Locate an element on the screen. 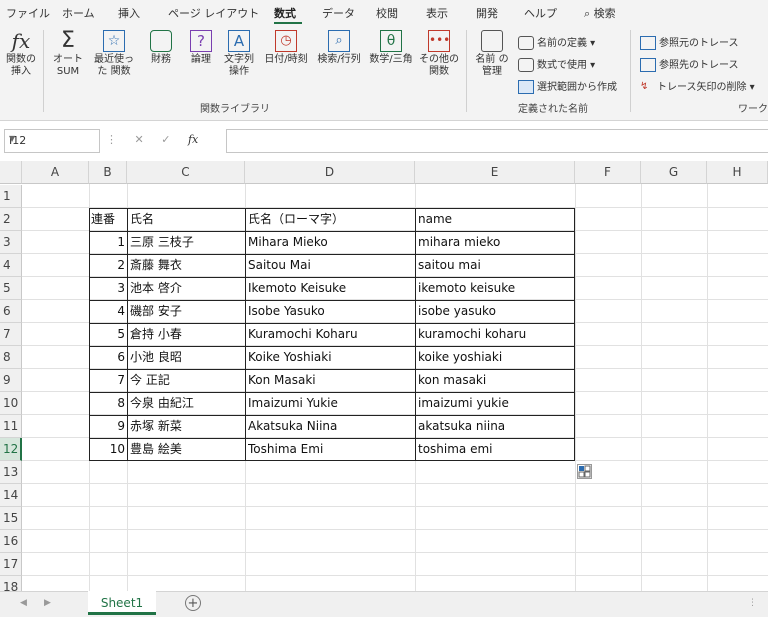 The height and width of the screenshot is (617, 768). tab-data: データ is located at coordinates (338, 13).